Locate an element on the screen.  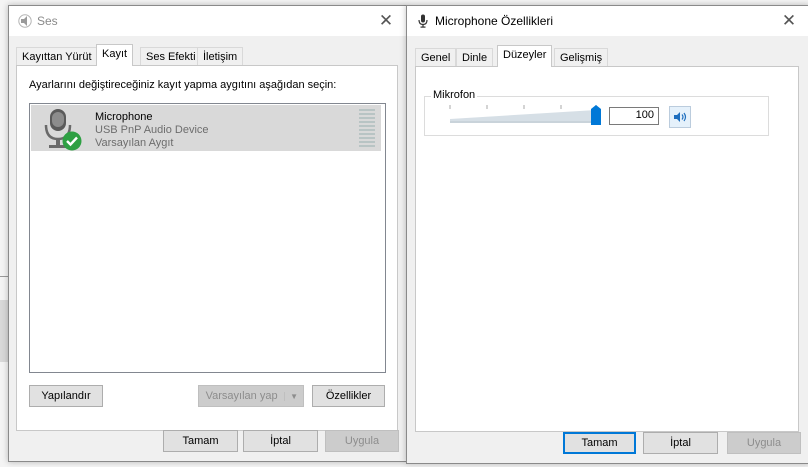
sound-titlebar: Ses ✕ is located at coordinates (207, 21).